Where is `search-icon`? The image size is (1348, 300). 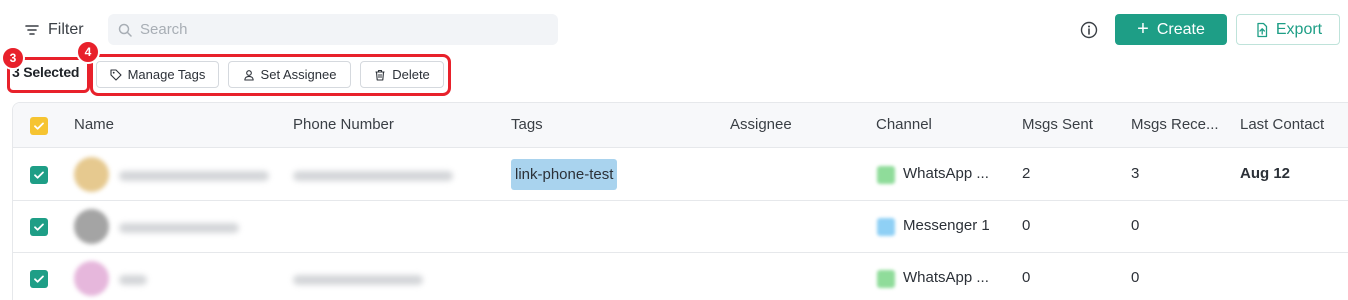
search-icon is located at coordinates (125, 30).